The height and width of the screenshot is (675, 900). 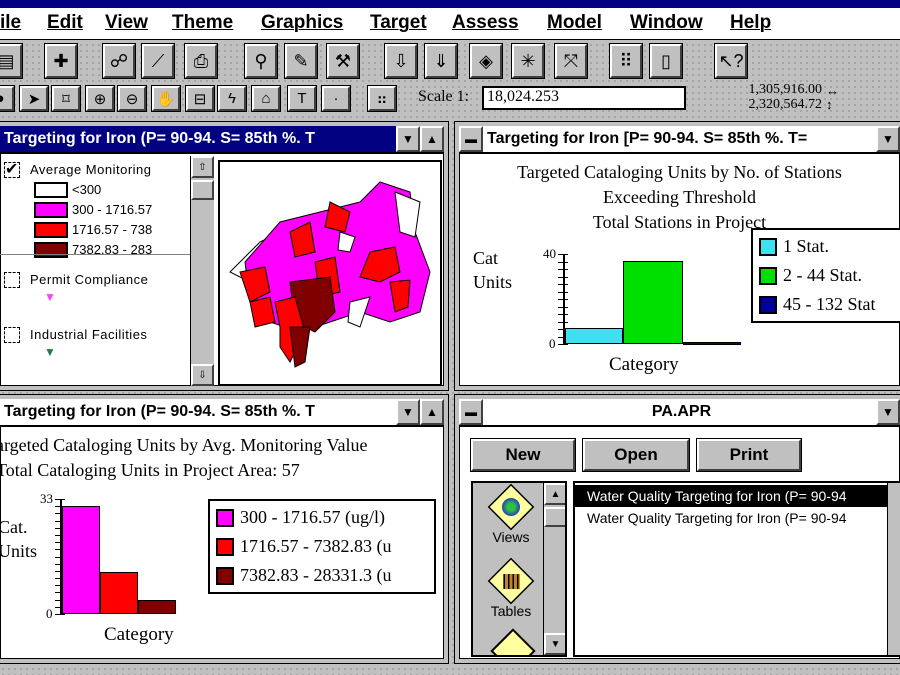 I want to click on menu-edit: Edit, so click(x=65, y=23).